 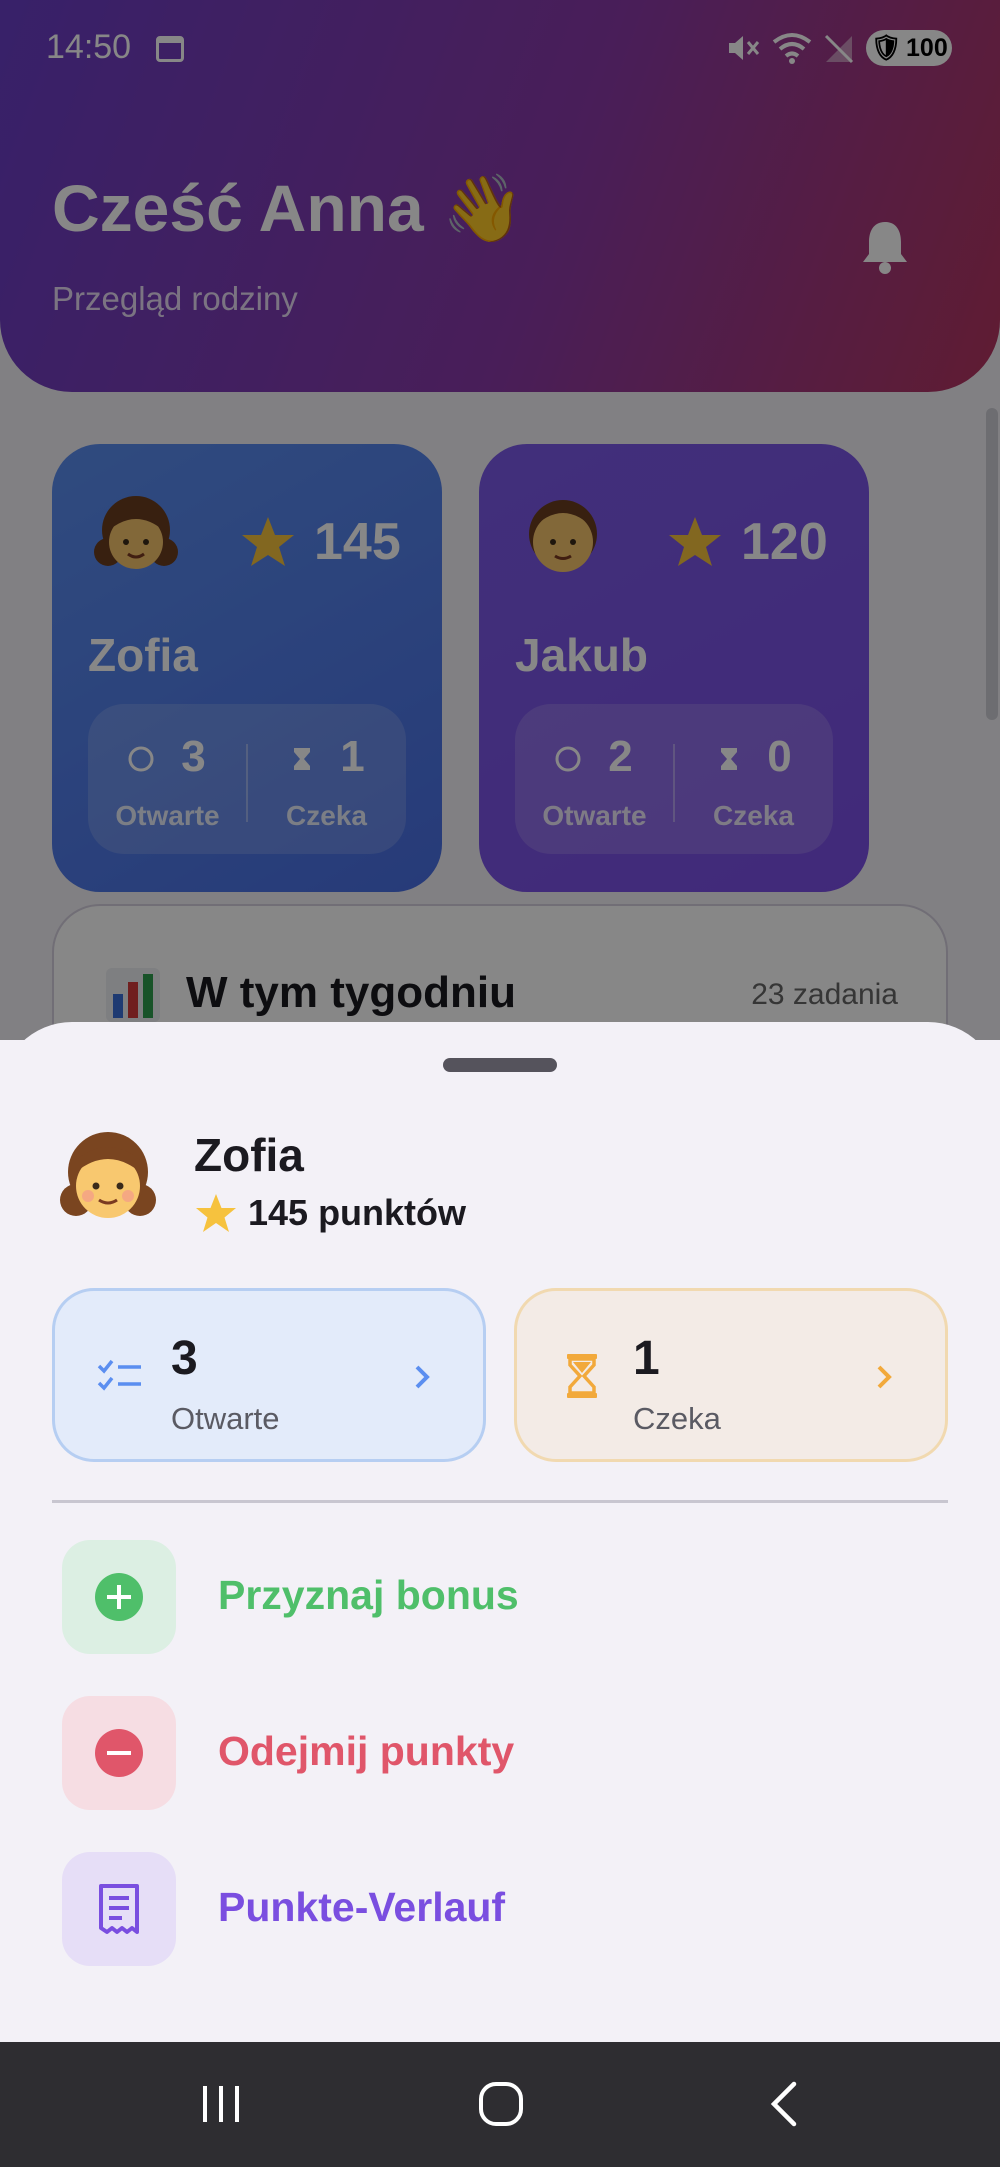 What do you see at coordinates (677, 1418) in the screenshot?
I see `wait-label: Czeka` at bounding box center [677, 1418].